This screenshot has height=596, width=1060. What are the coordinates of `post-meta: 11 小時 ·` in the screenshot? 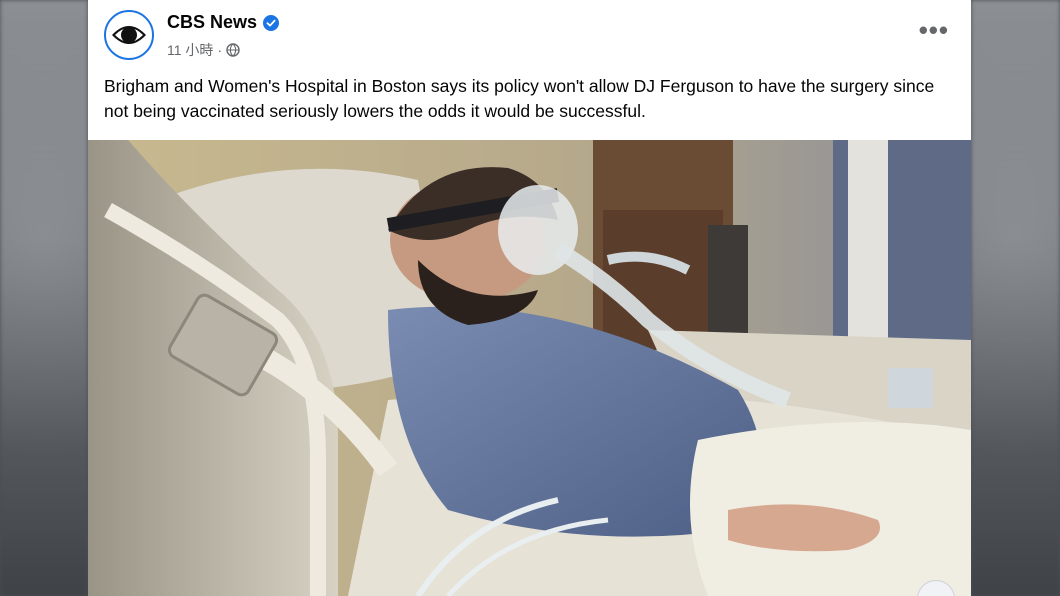 It's located at (203, 50).